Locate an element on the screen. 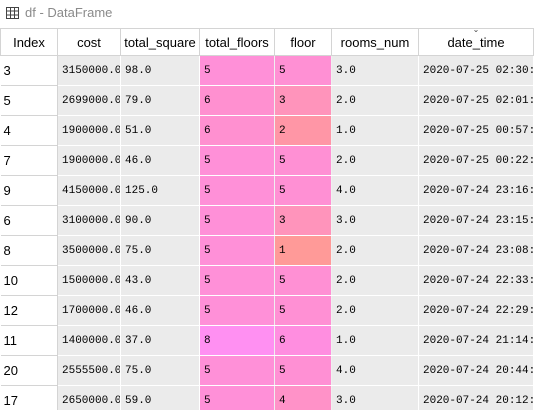 The image size is (540, 410). cell-date-time: 2020-07-24 22:33:00 is located at coordinates (476, 280).